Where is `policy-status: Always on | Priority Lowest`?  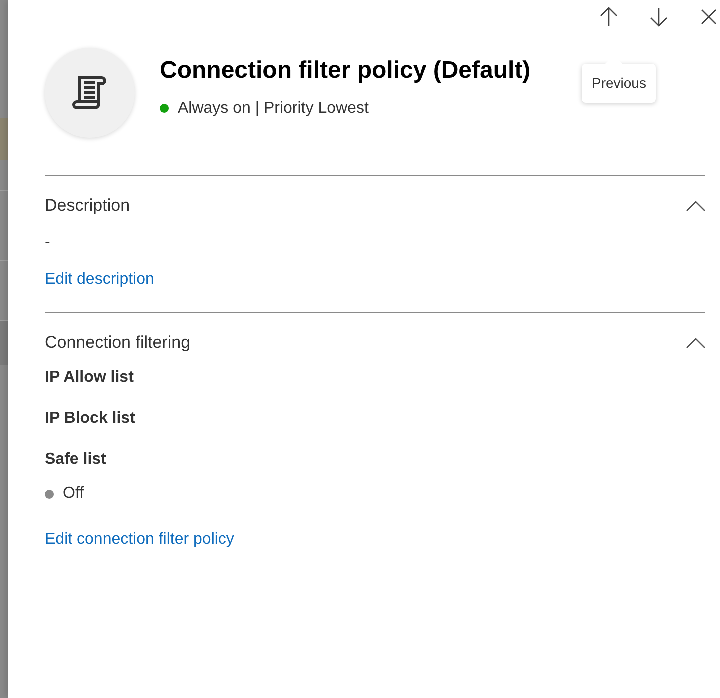 policy-status: Always on | Priority Lowest is located at coordinates (273, 108).